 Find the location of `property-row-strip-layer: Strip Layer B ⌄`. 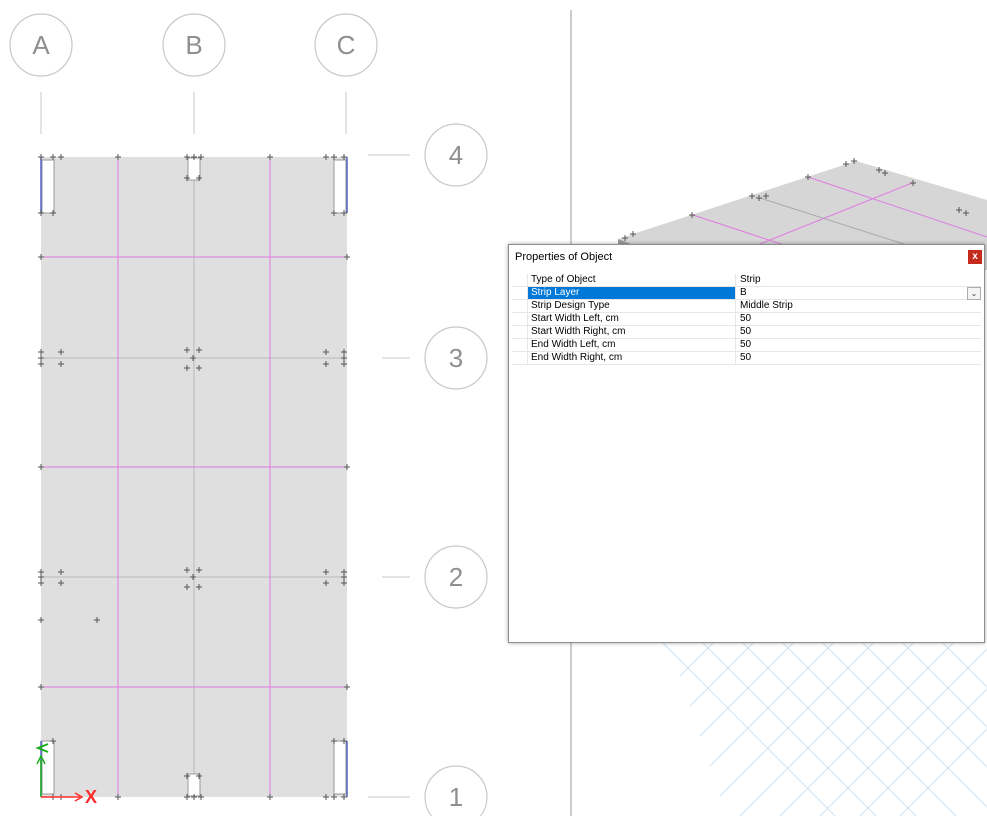

property-row-strip-layer: Strip Layer B ⌄ is located at coordinates (746, 293).